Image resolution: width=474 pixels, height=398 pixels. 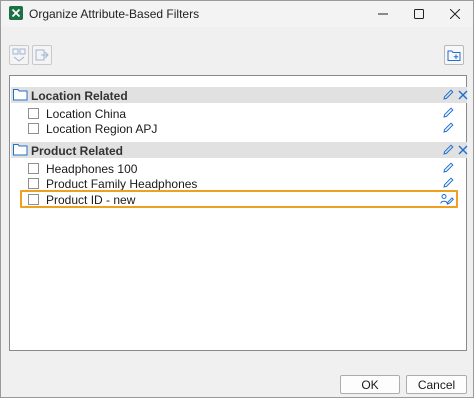 What do you see at coordinates (79, 96) in the screenshot?
I see `group-title: Location Related` at bounding box center [79, 96].